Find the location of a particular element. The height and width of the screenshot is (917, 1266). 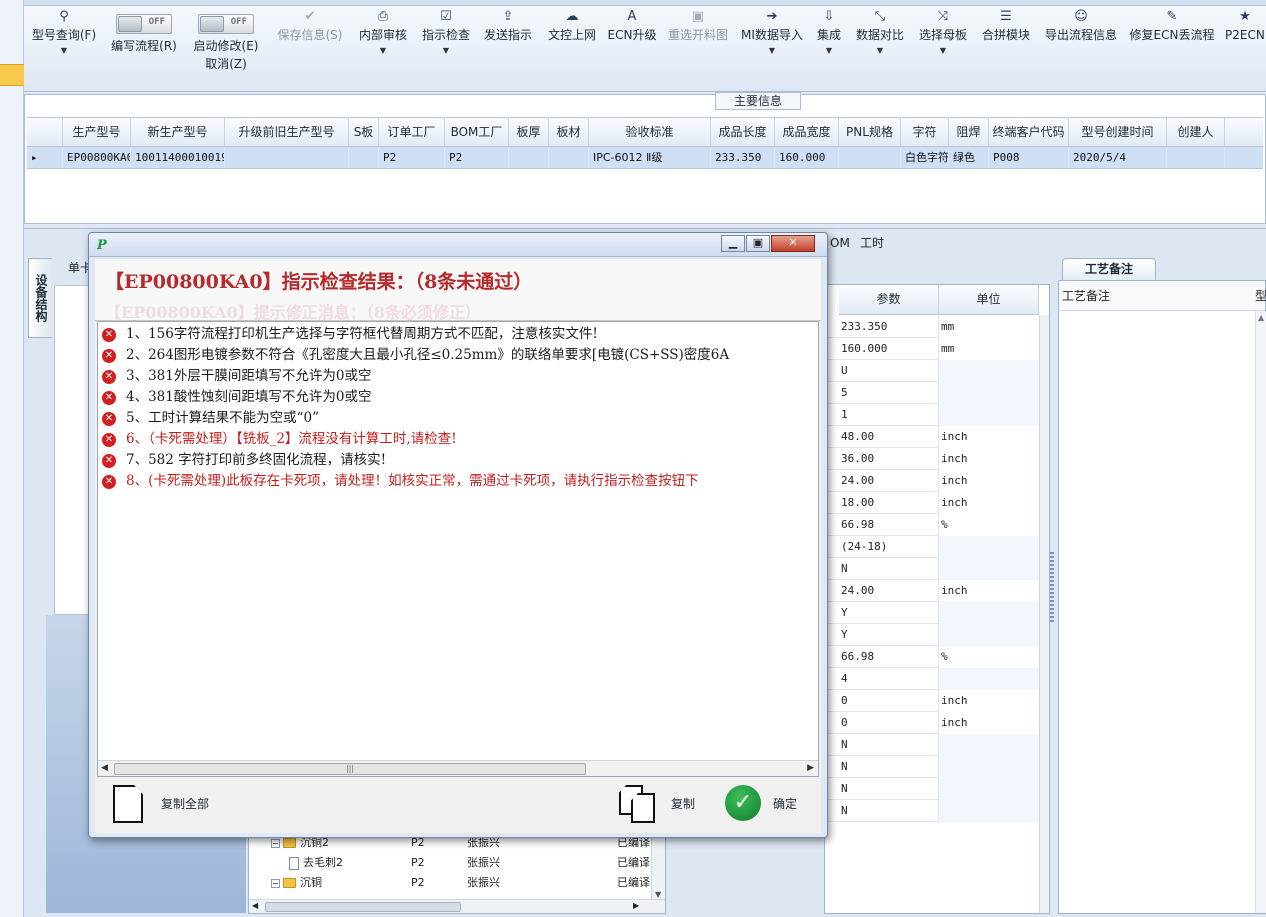

params-row: 233.350 mm is located at coordinates (937, 327).